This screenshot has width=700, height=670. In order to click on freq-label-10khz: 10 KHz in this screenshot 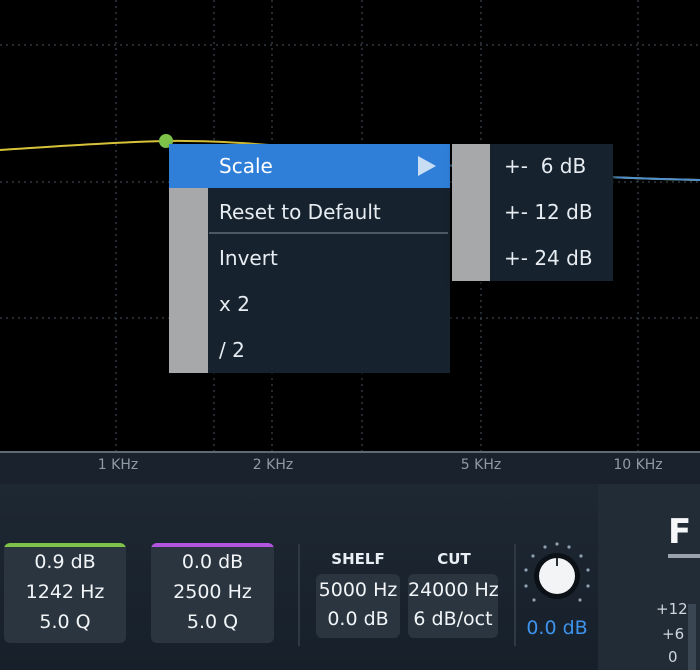, I will do `click(638, 465)`.